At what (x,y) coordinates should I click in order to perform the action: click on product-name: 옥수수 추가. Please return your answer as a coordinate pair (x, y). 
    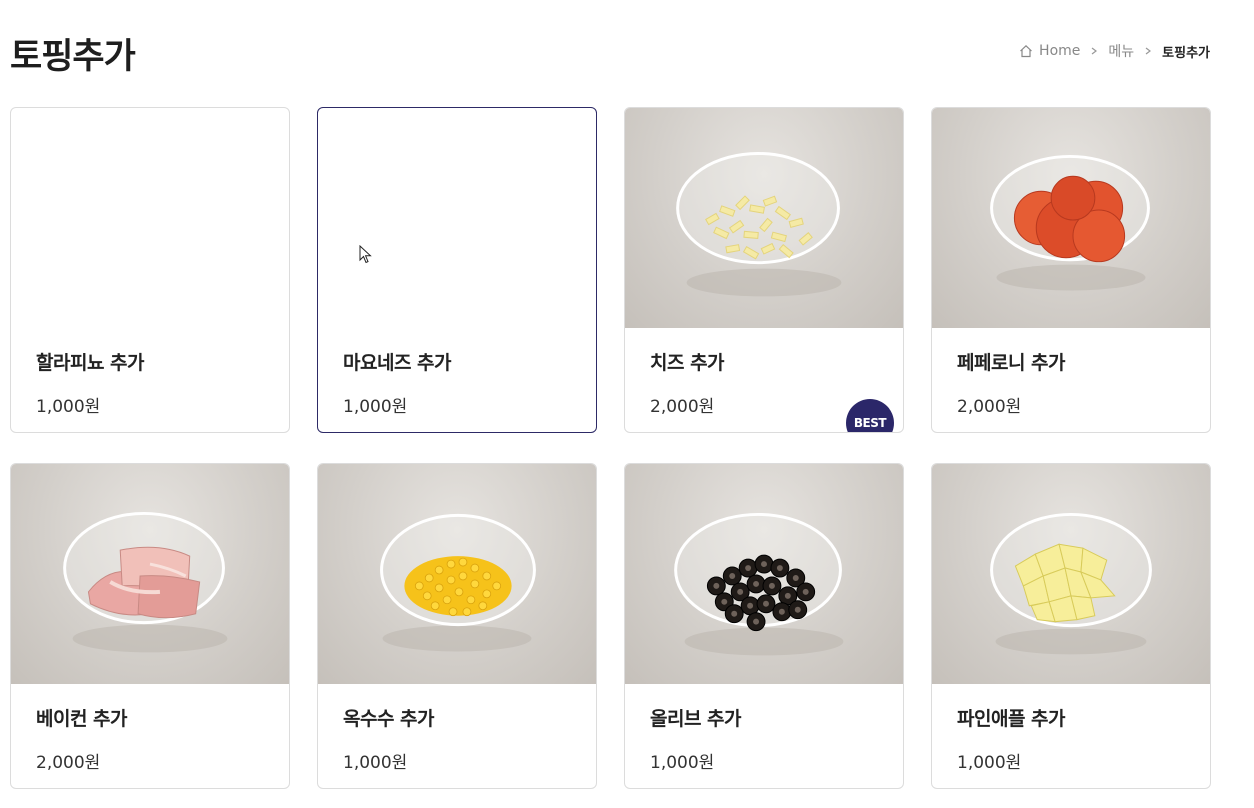
    Looking at the image, I should click on (389, 719).